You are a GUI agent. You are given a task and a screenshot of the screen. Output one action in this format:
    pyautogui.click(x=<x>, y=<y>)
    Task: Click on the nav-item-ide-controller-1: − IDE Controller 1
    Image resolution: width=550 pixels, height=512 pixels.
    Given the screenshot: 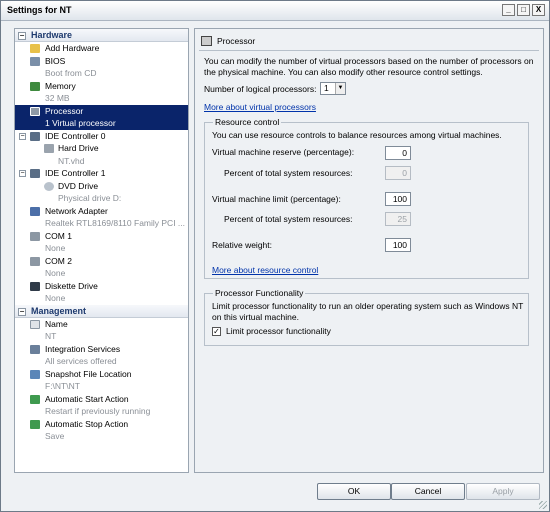 What is the action you would take?
    pyautogui.click(x=101, y=173)
    